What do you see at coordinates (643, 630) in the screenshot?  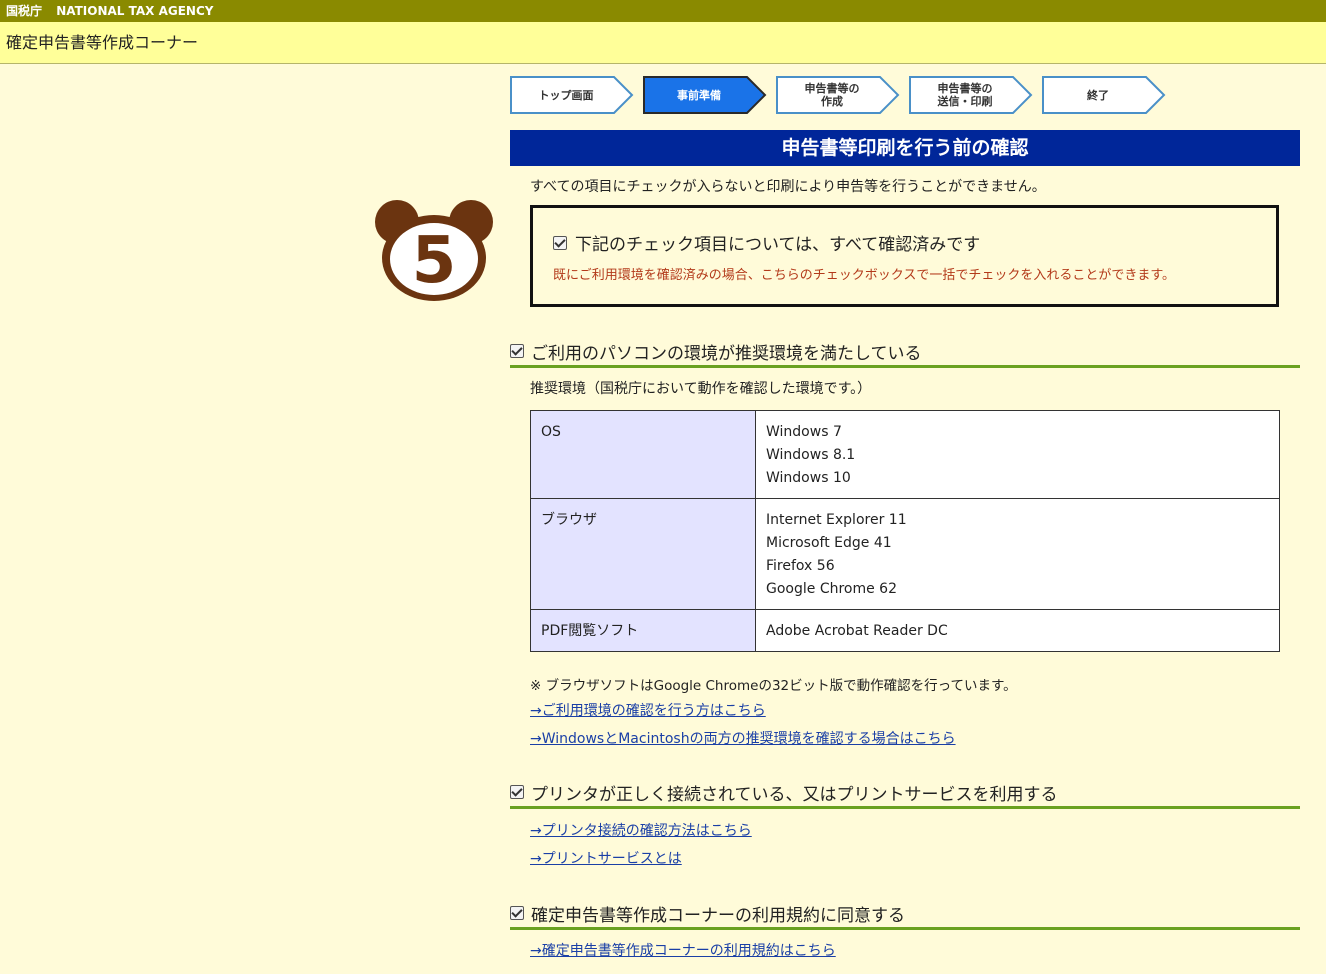 I see `env-key: PDF閲覧ソフト` at bounding box center [643, 630].